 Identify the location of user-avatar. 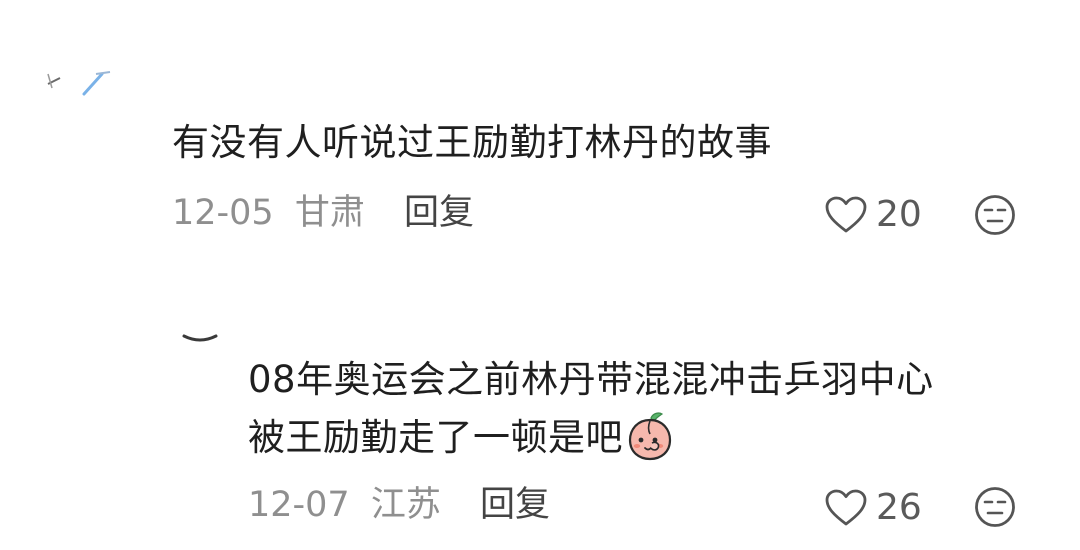
(80, 80).